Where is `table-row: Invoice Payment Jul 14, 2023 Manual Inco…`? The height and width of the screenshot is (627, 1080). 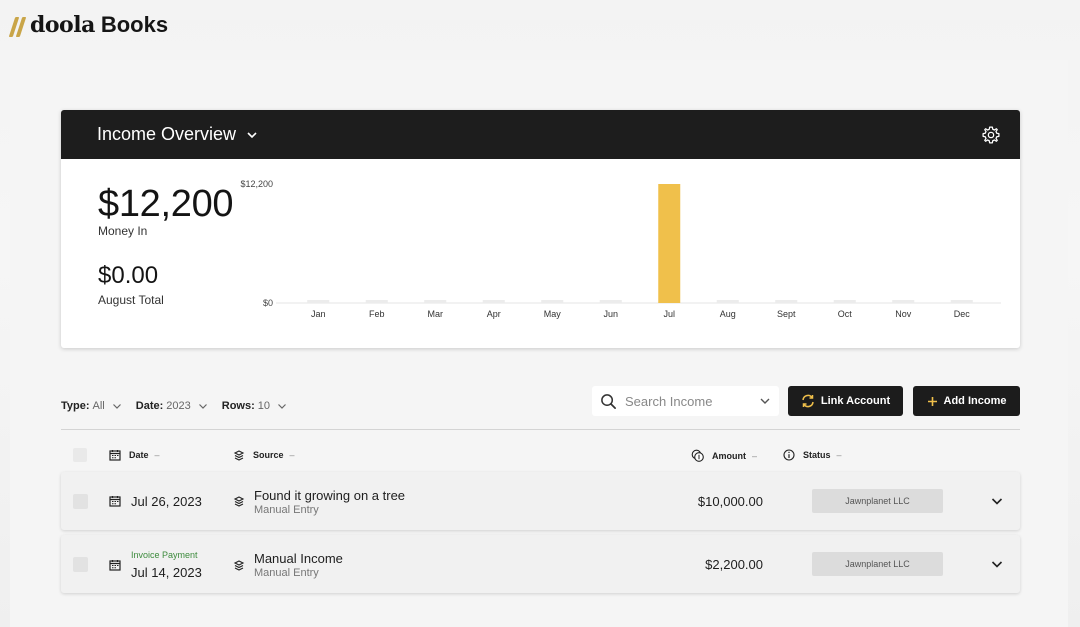
table-row: Invoice Payment Jul 14, 2023 Manual Inco… is located at coordinates (540, 564).